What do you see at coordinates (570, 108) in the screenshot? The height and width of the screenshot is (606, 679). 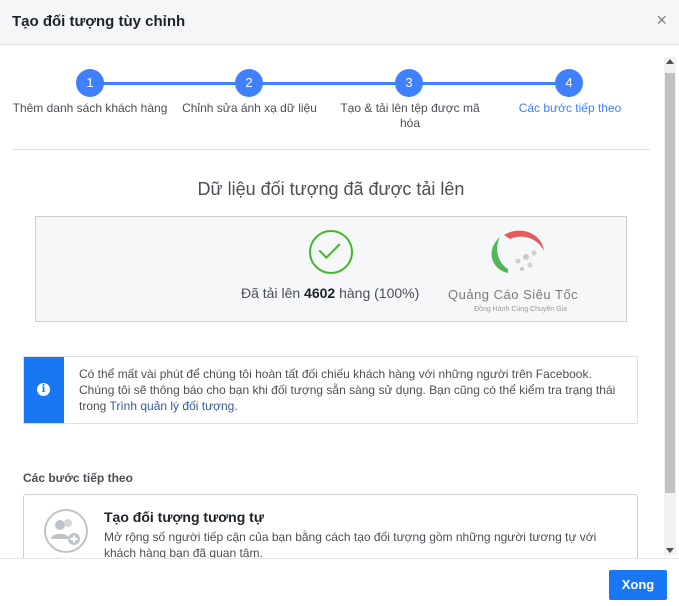 I see `step-4-label: Các bước tiếp theo` at bounding box center [570, 108].